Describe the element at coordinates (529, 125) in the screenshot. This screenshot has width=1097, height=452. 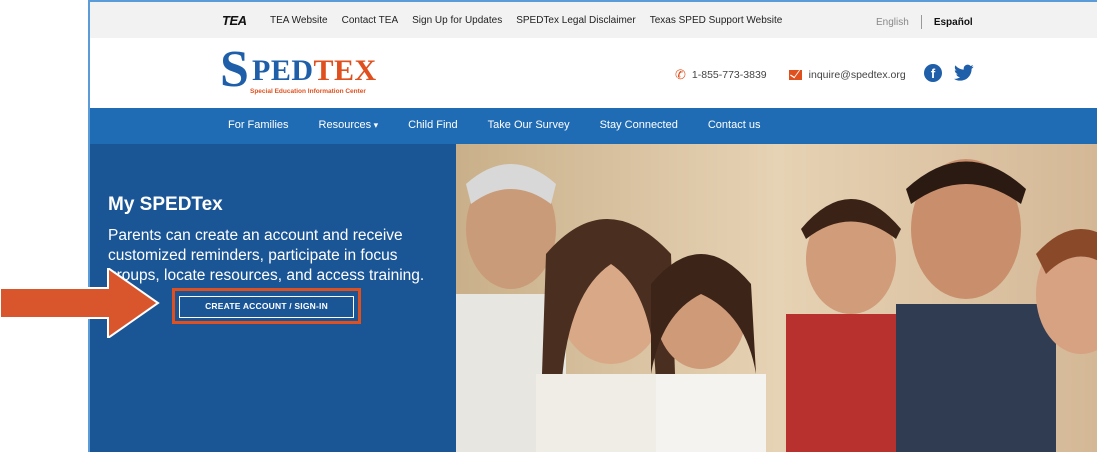
I see `nav-take-survey: Take Our Survey` at that location.